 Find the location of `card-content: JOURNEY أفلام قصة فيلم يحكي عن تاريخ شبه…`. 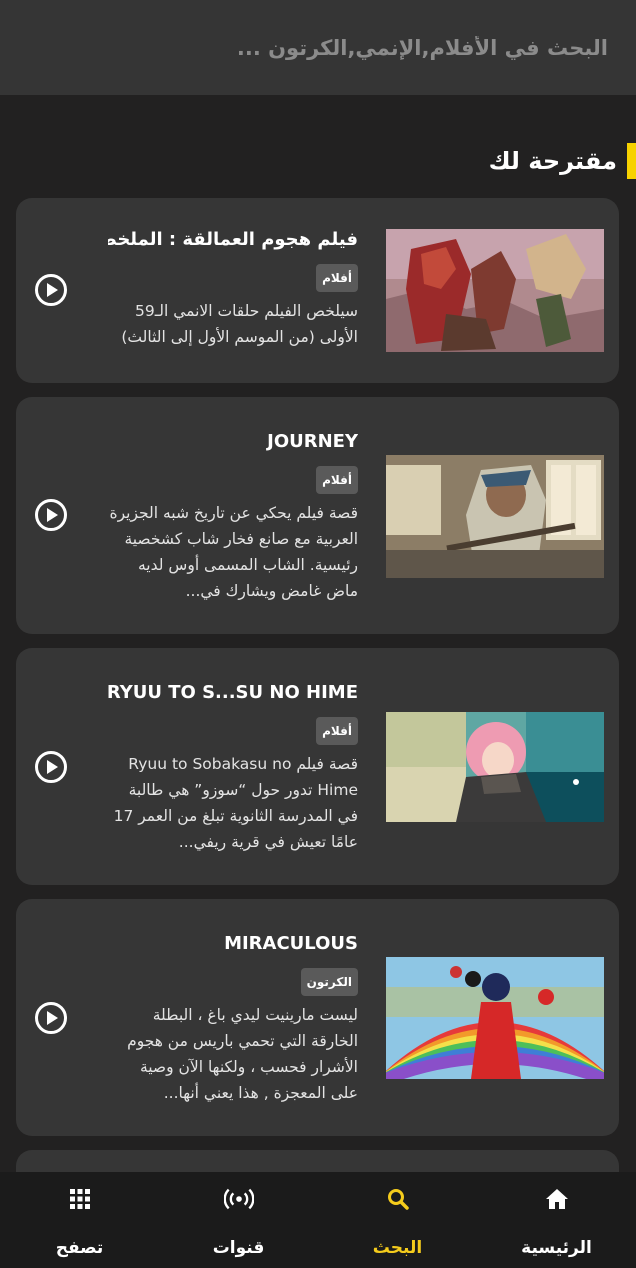

card-content: JOURNEY أفلام قصة فيلم يحكي عن تاريخ شبه… is located at coordinates (233, 517).